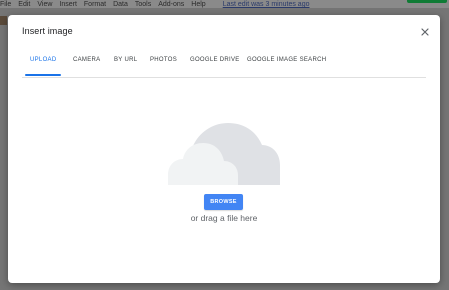  I want to click on cloud-icon, so click(224, 154).